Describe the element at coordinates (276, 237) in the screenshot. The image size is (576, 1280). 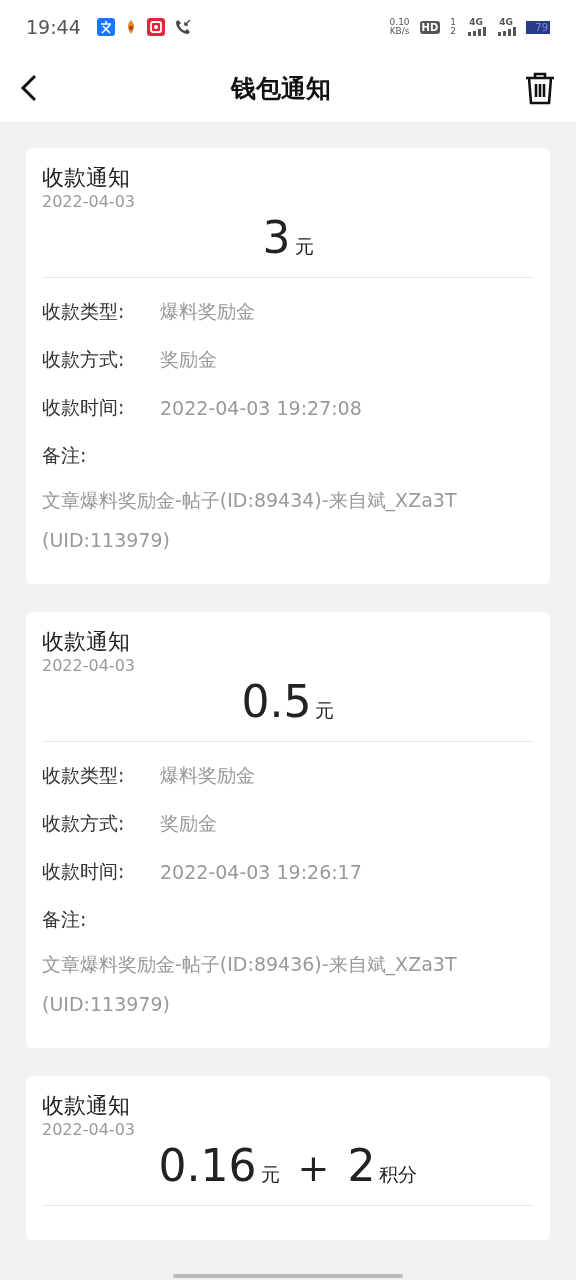
I see `amount-number: 3` at that location.